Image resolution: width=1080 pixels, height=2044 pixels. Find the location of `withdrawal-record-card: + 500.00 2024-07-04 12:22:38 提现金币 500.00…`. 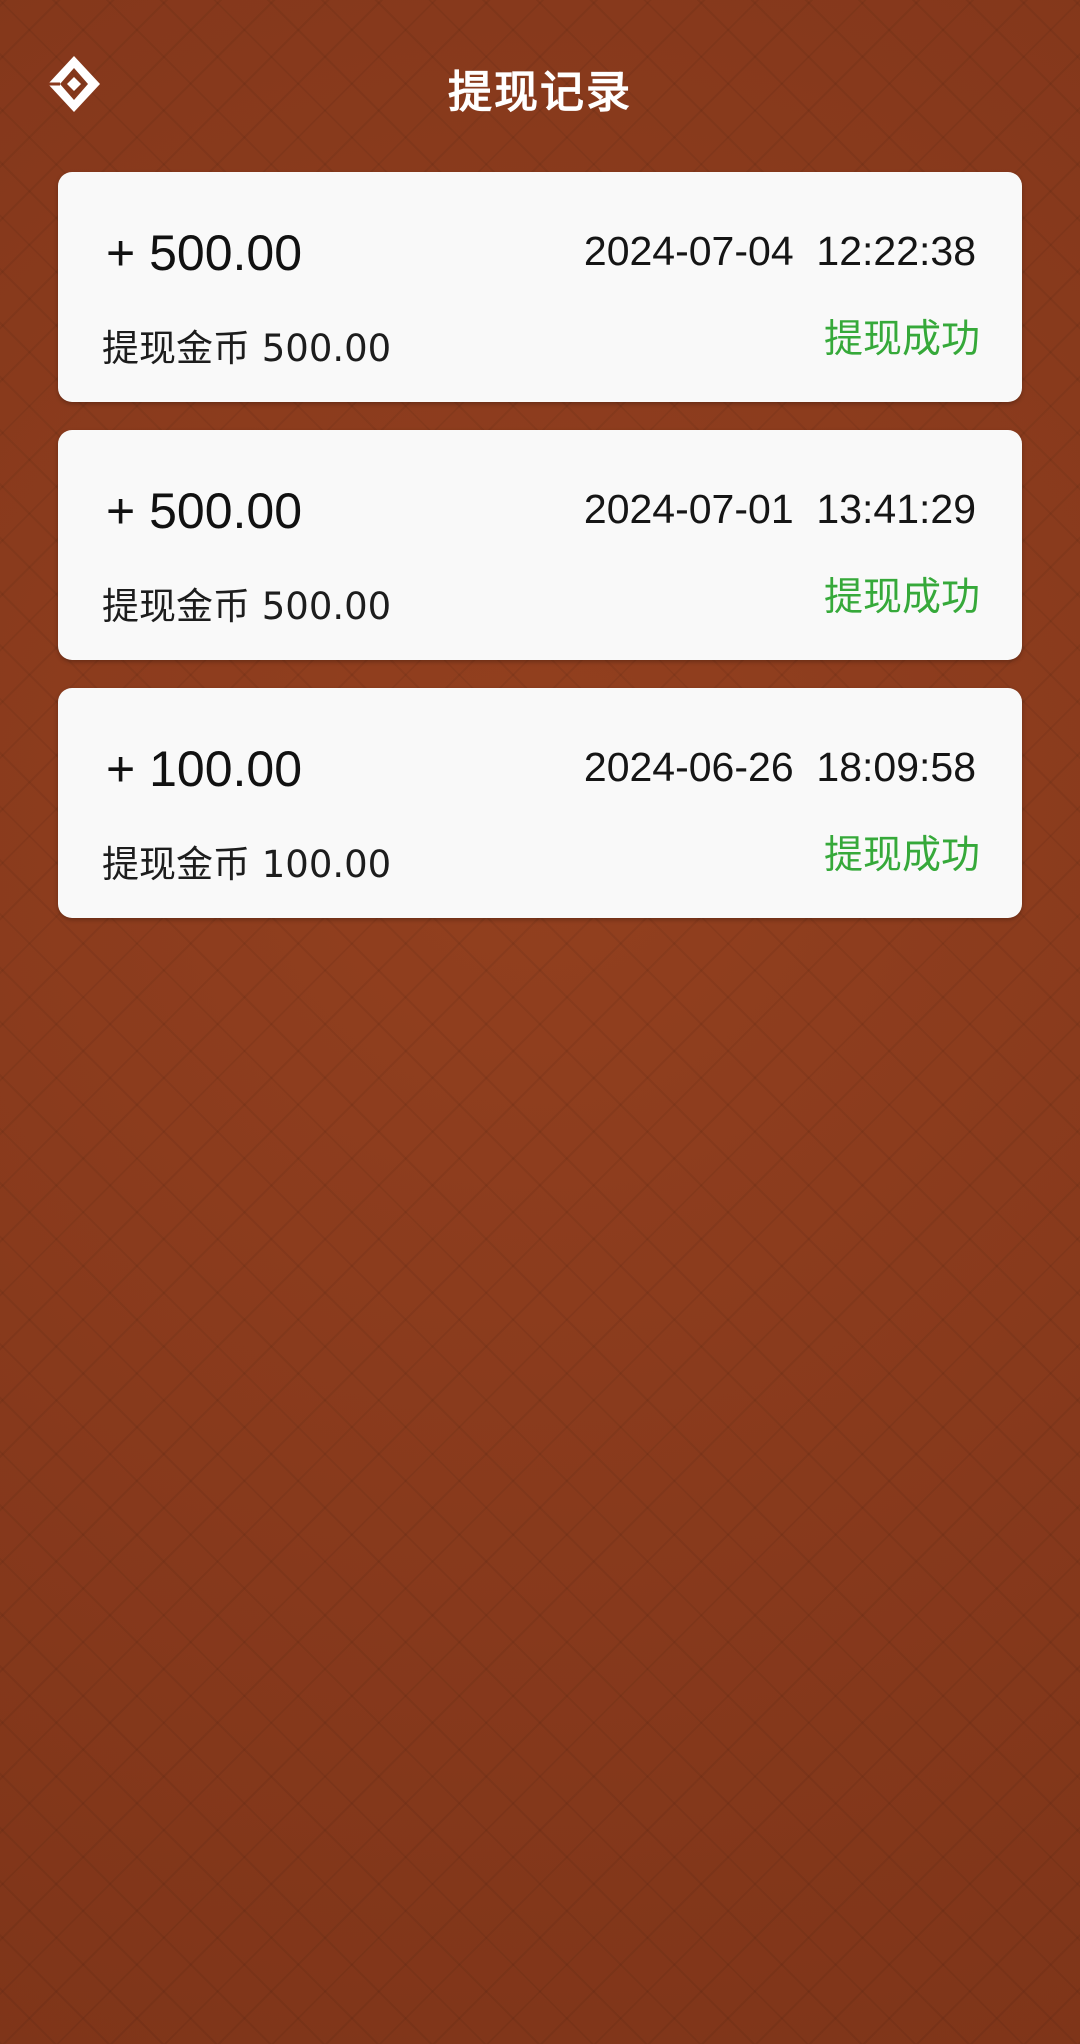

withdrawal-record-card: + 500.00 2024-07-04 12:22:38 提现金币 500.00… is located at coordinates (540, 287).